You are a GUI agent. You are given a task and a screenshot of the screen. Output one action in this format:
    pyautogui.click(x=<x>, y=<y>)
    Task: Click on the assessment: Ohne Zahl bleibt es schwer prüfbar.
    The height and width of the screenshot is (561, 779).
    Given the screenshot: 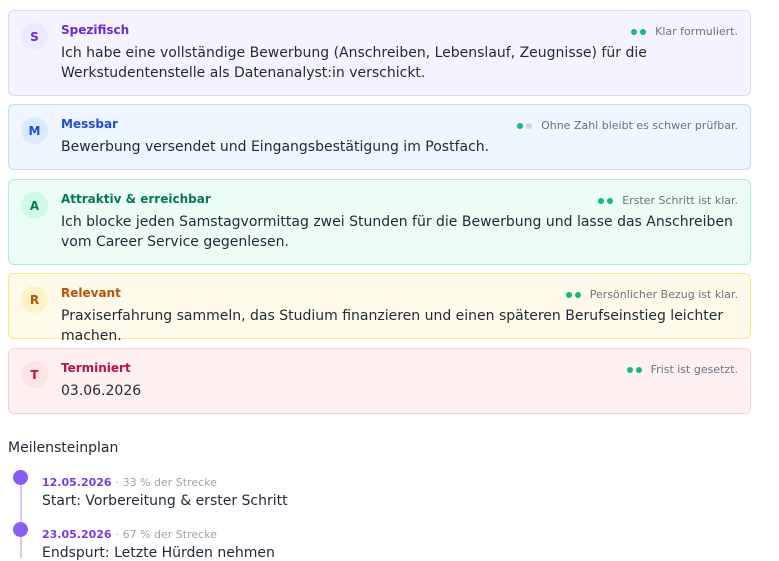 What is the action you would take?
    pyautogui.click(x=627, y=125)
    